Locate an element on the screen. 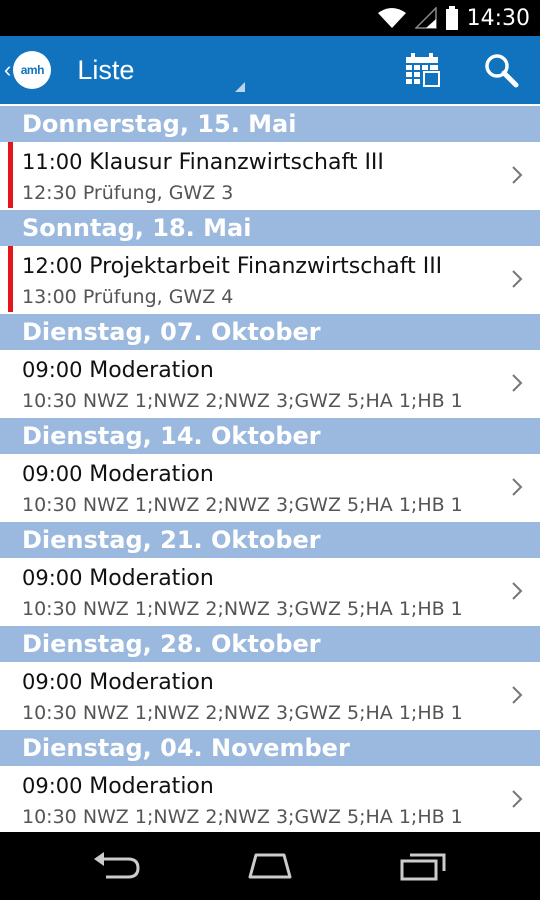 The image size is (540, 900). spinner-triangle-icon is located at coordinates (240, 87).